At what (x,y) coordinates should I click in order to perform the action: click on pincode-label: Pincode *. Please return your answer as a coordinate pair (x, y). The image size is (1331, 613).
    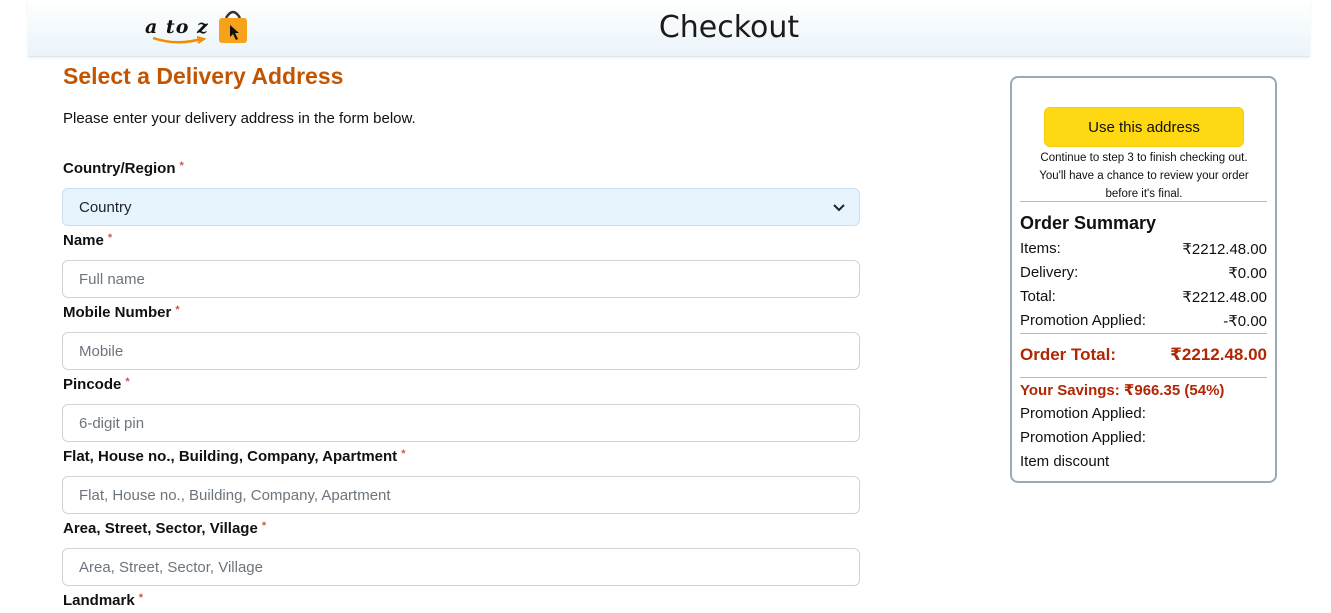
    Looking at the image, I should click on (96, 384).